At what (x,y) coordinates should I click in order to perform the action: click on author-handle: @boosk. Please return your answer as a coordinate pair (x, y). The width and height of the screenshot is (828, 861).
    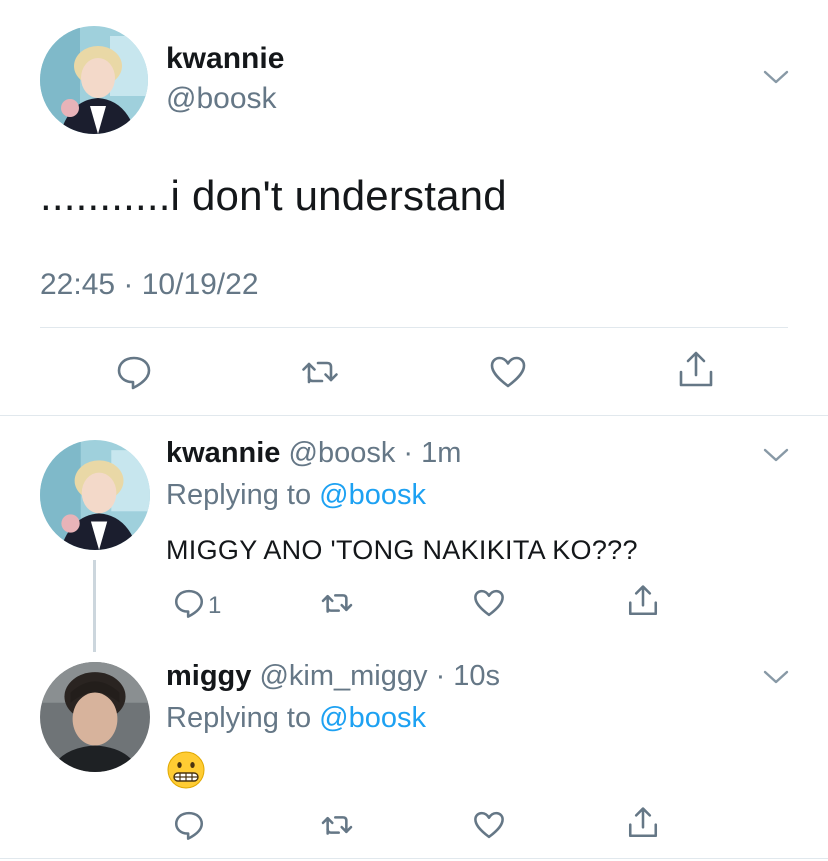
    Looking at the image, I should click on (221, 99).